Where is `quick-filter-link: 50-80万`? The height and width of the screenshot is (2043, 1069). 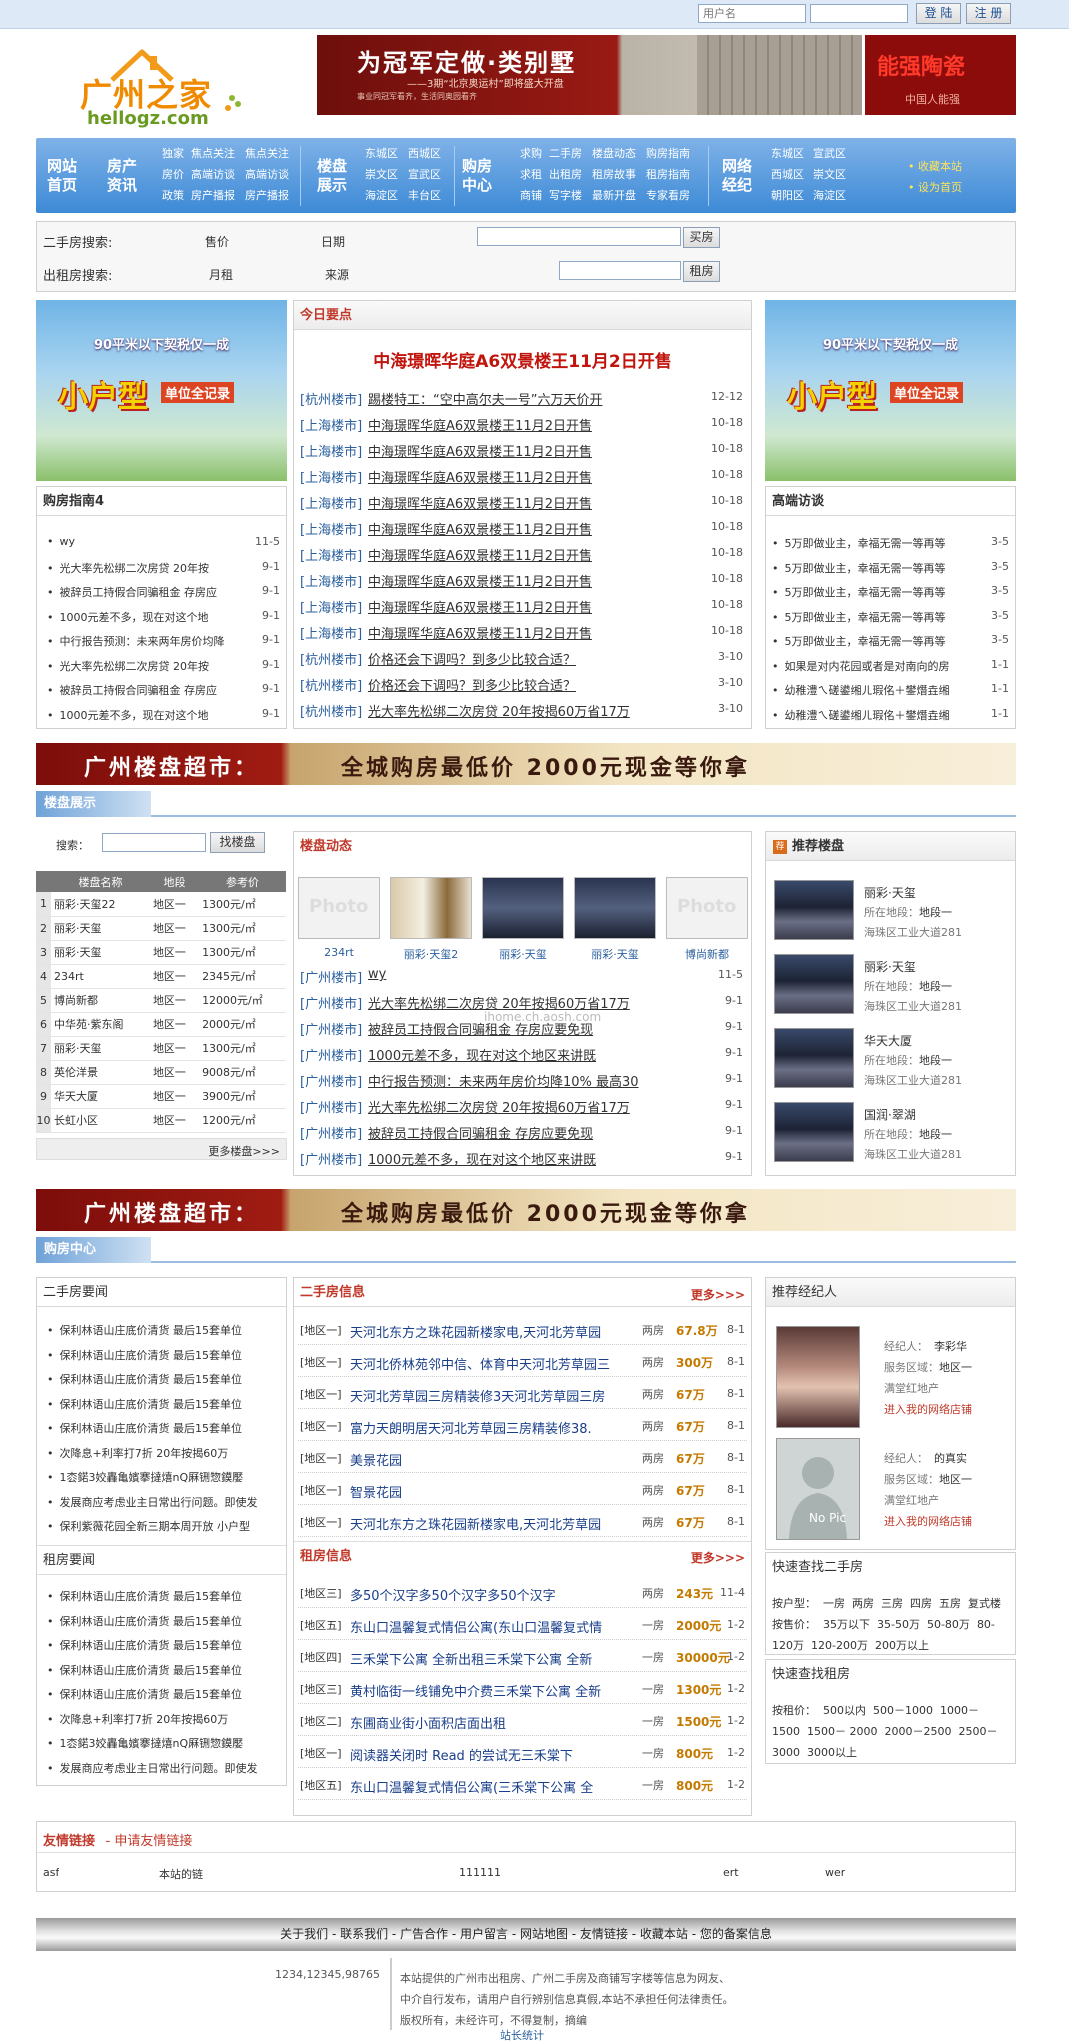 quick-filter-link: 50-80万 is located at coordinates (948, 1624).